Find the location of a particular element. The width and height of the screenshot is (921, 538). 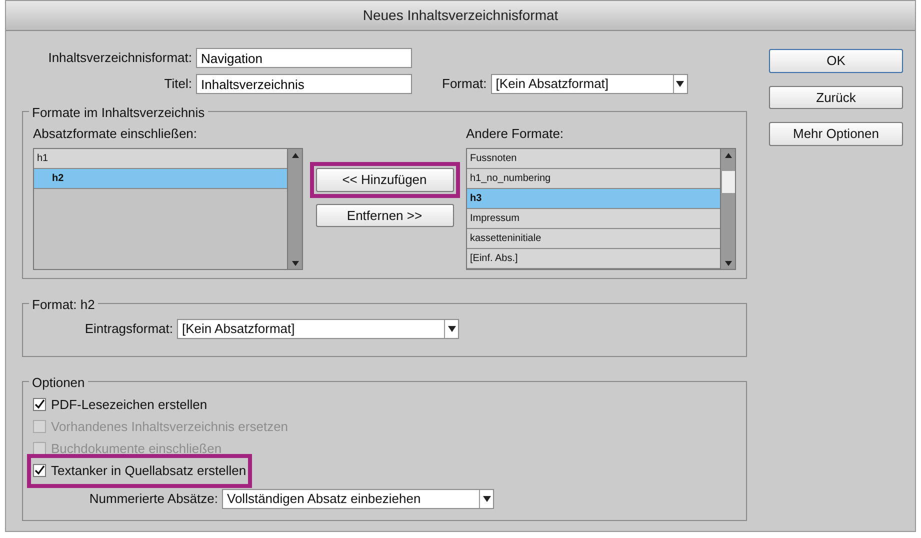

list-item: Impressum is located at coordinates (593, 218).